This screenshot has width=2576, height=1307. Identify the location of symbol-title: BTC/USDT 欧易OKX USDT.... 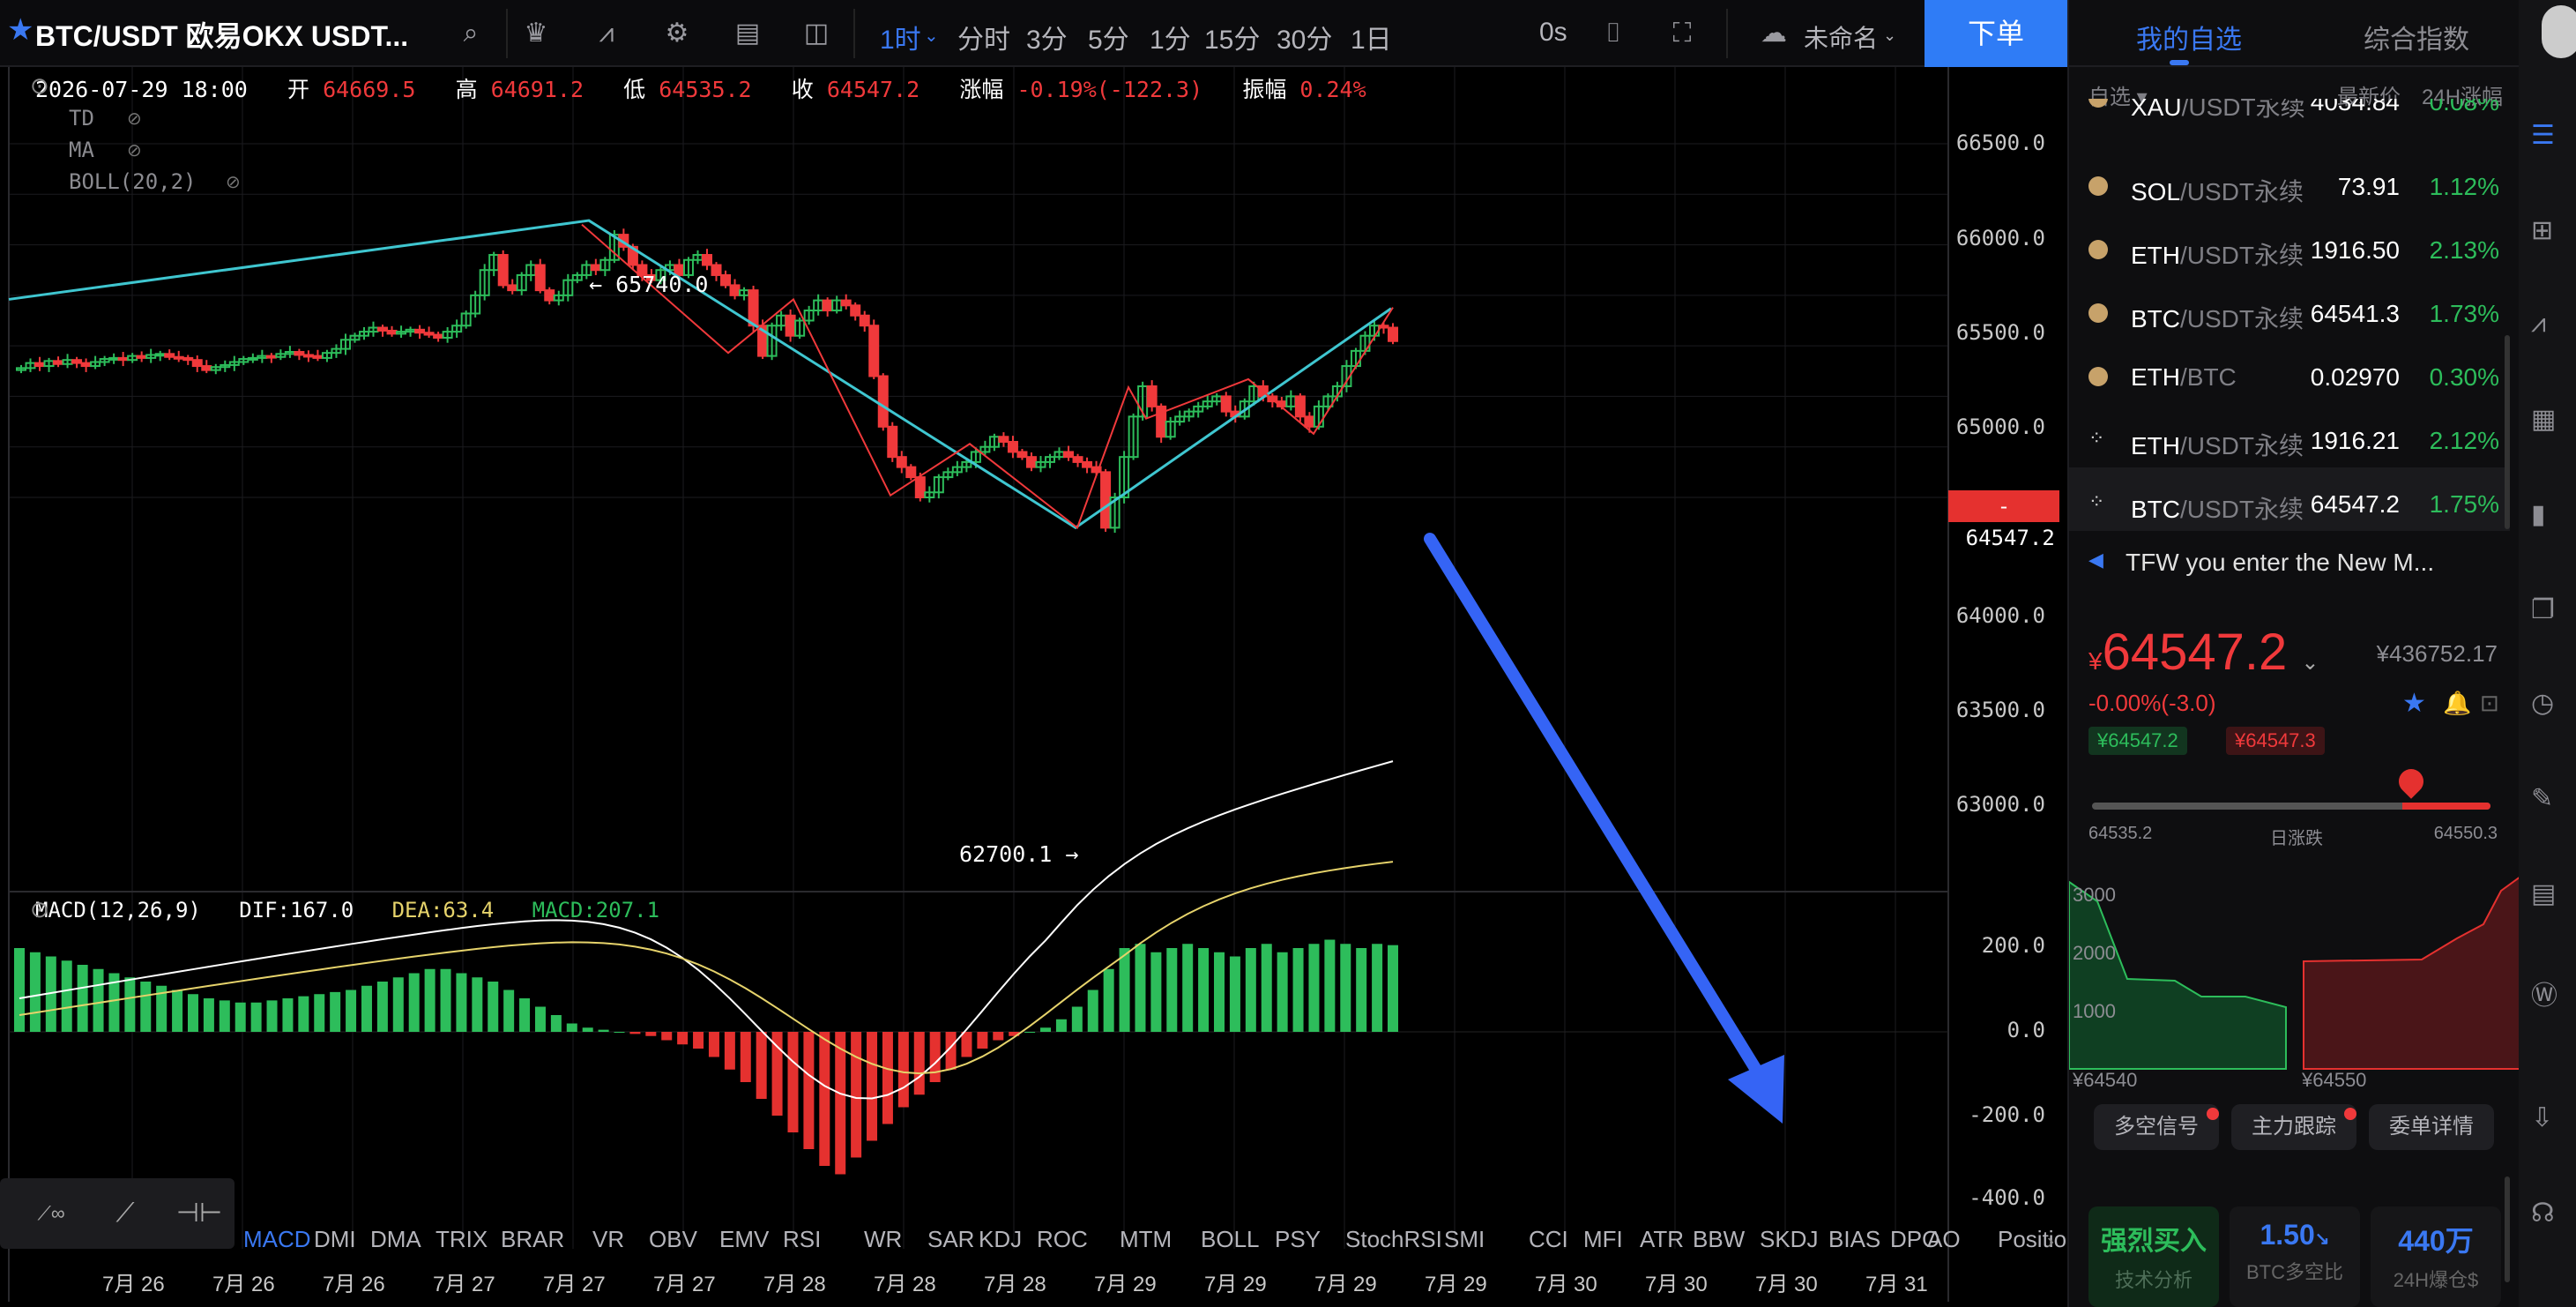
(221, 34).